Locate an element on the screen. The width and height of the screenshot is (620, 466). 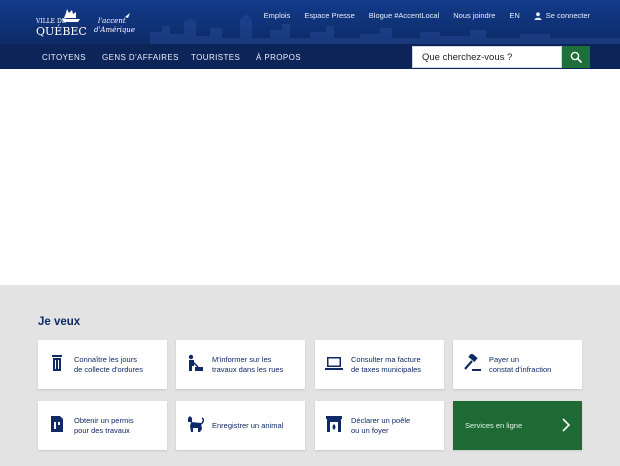
card-label-line1: Payer un is located at coordinates (504, 359).